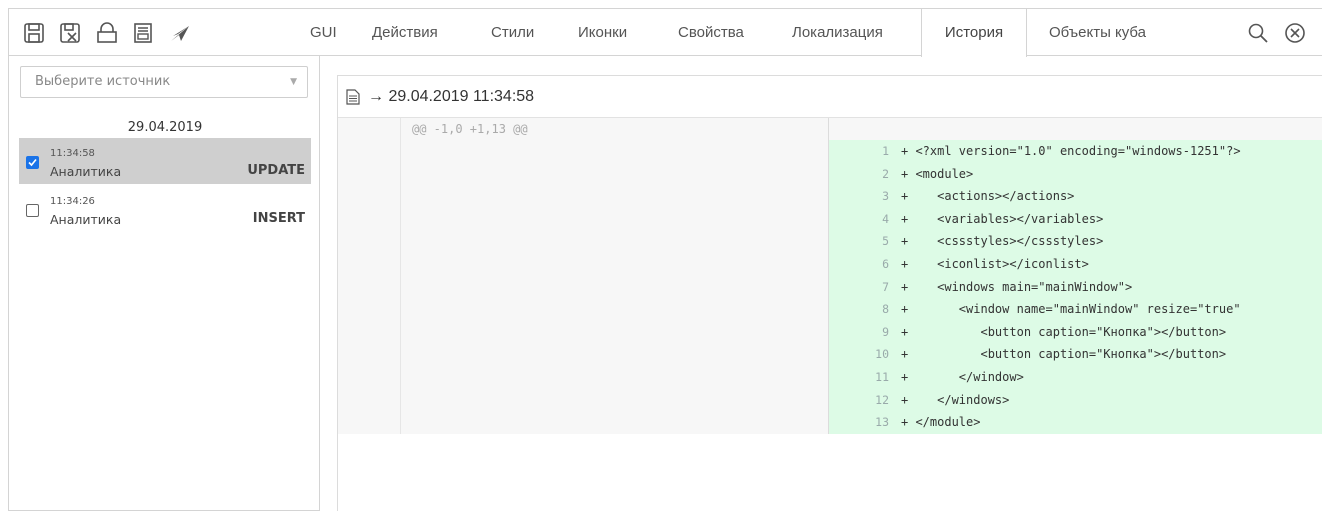 The height and width of the screenshot is (511, 1322). I want to click on hunk-header-row: @@ -1,0 +1,13 @@, so click(830, 129).